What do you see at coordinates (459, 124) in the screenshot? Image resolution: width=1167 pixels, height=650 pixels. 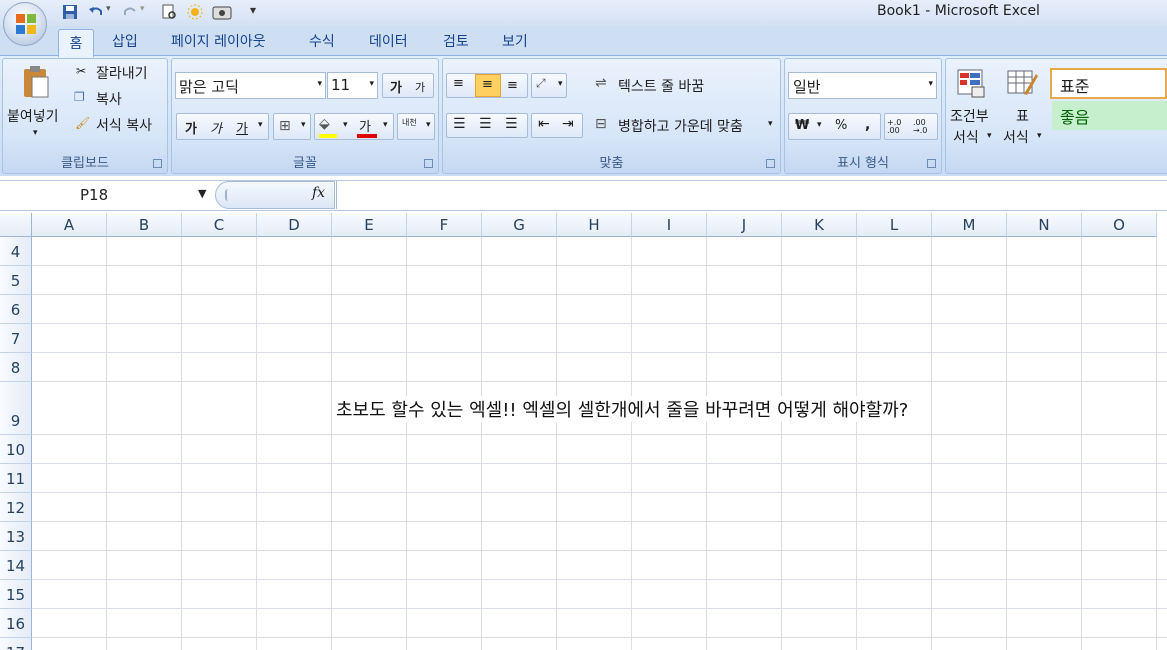 I see `align-left-icon: ☰` at bounding box center [459, 124].